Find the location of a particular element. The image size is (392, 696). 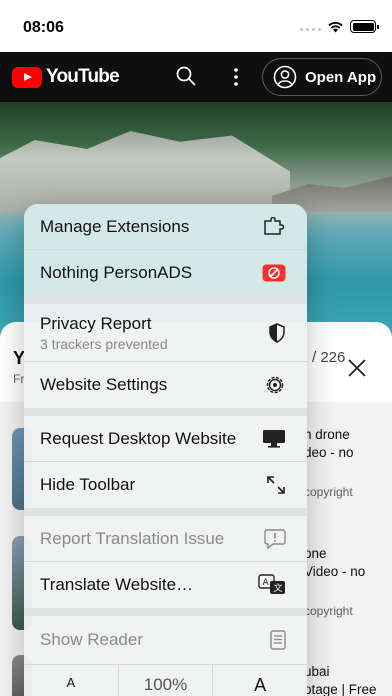

request-desktop-website-item: Request Desktop Website is located at coordinates (165, 439).